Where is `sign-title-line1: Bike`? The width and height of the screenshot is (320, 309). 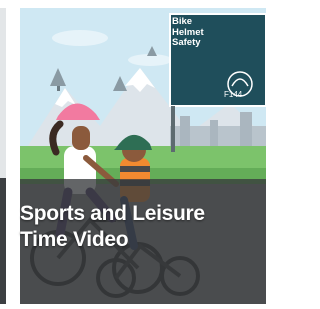
sign-title-line1: Bike is located at coordinates (182, 21).